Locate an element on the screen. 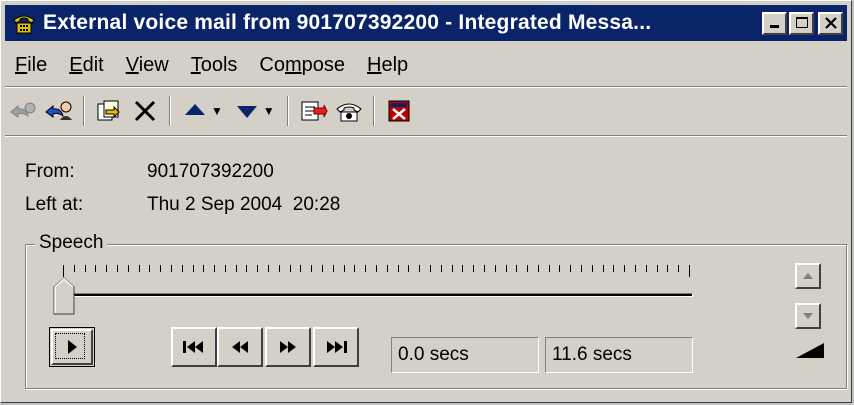  menu-view: View is located at coordinates (147, 65).